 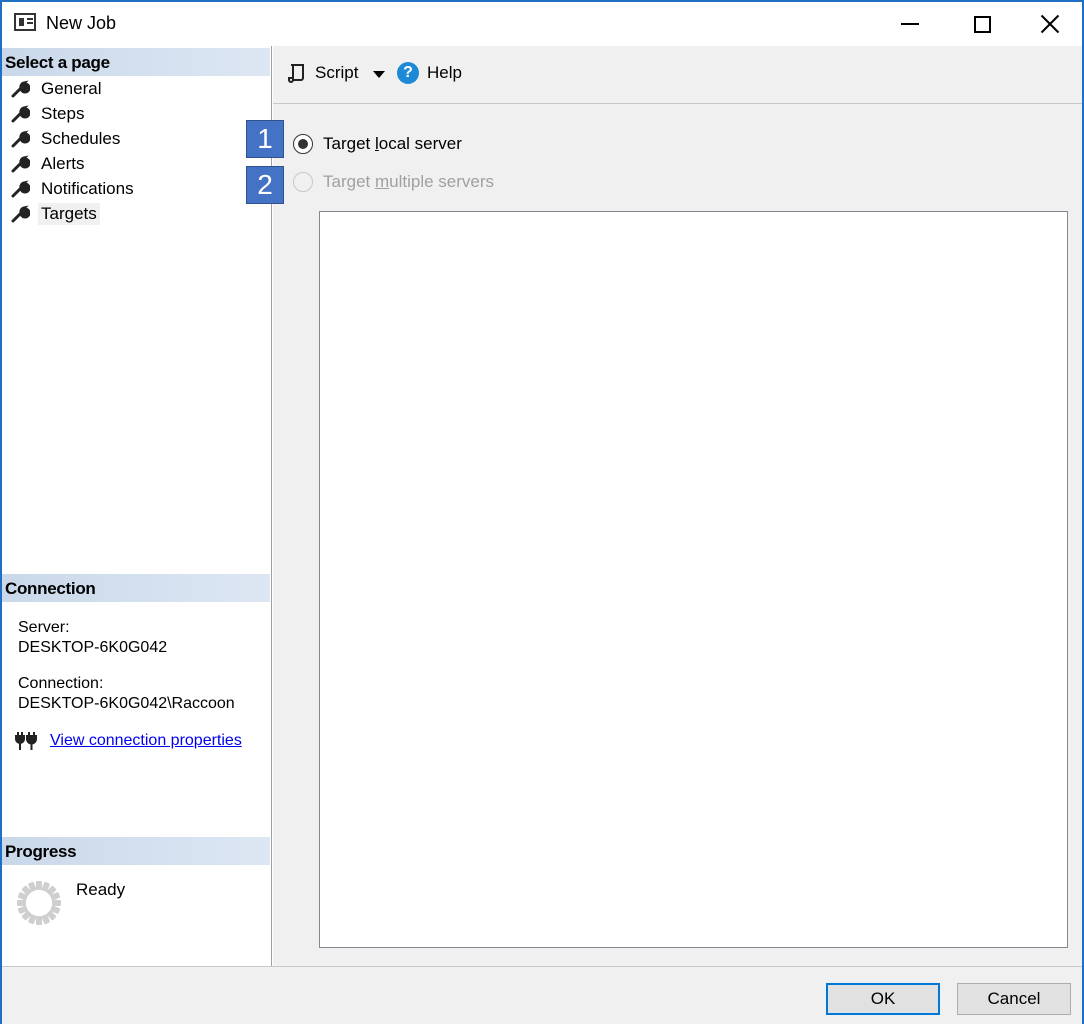 I want to click on page-label: Steps, so click(x=63, y=113).